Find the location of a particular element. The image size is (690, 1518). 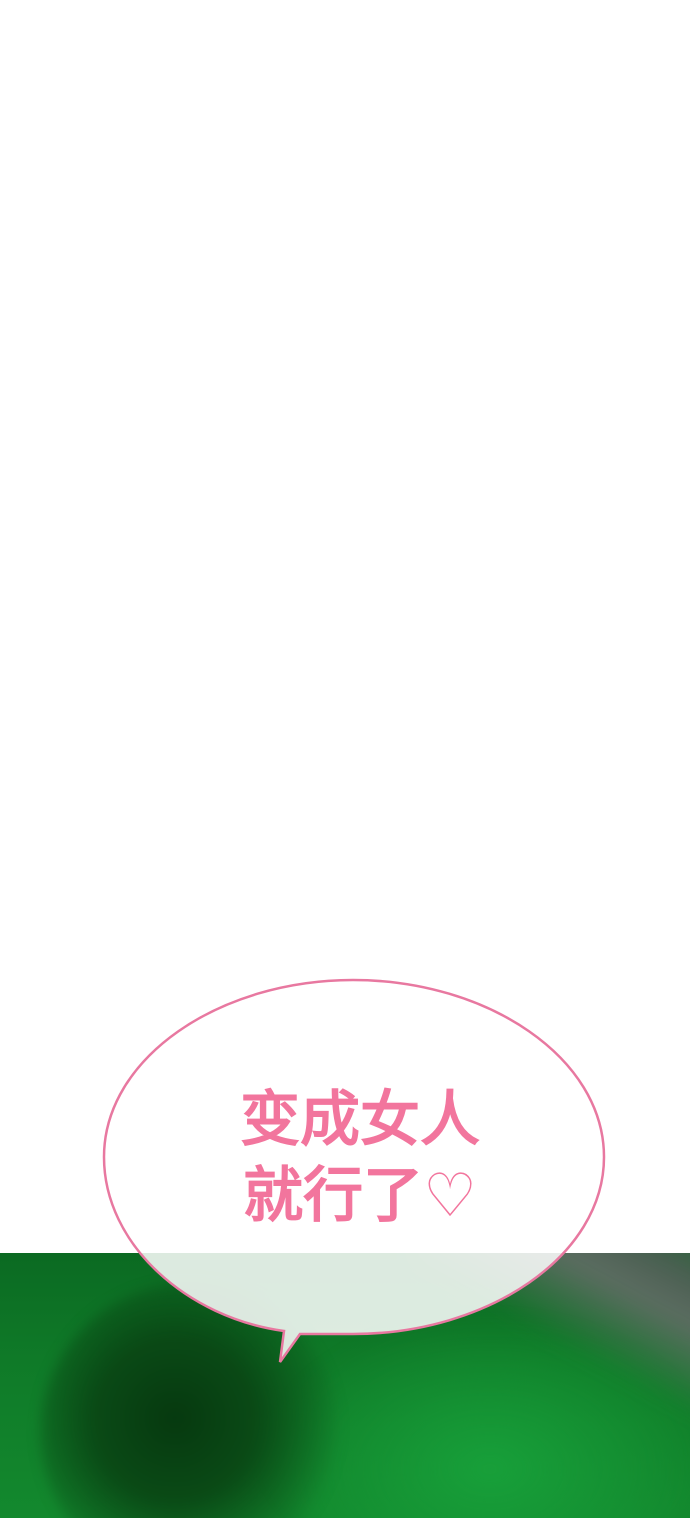

speech-line-2: 就行了♡ is located at coordinates (360, 1196).